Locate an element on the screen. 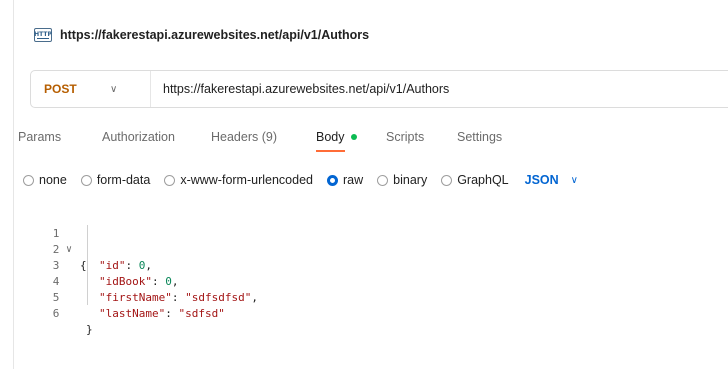 The height and width of the screenshot is (369, 728). radio-none: none is located at coordinates (45, 180).